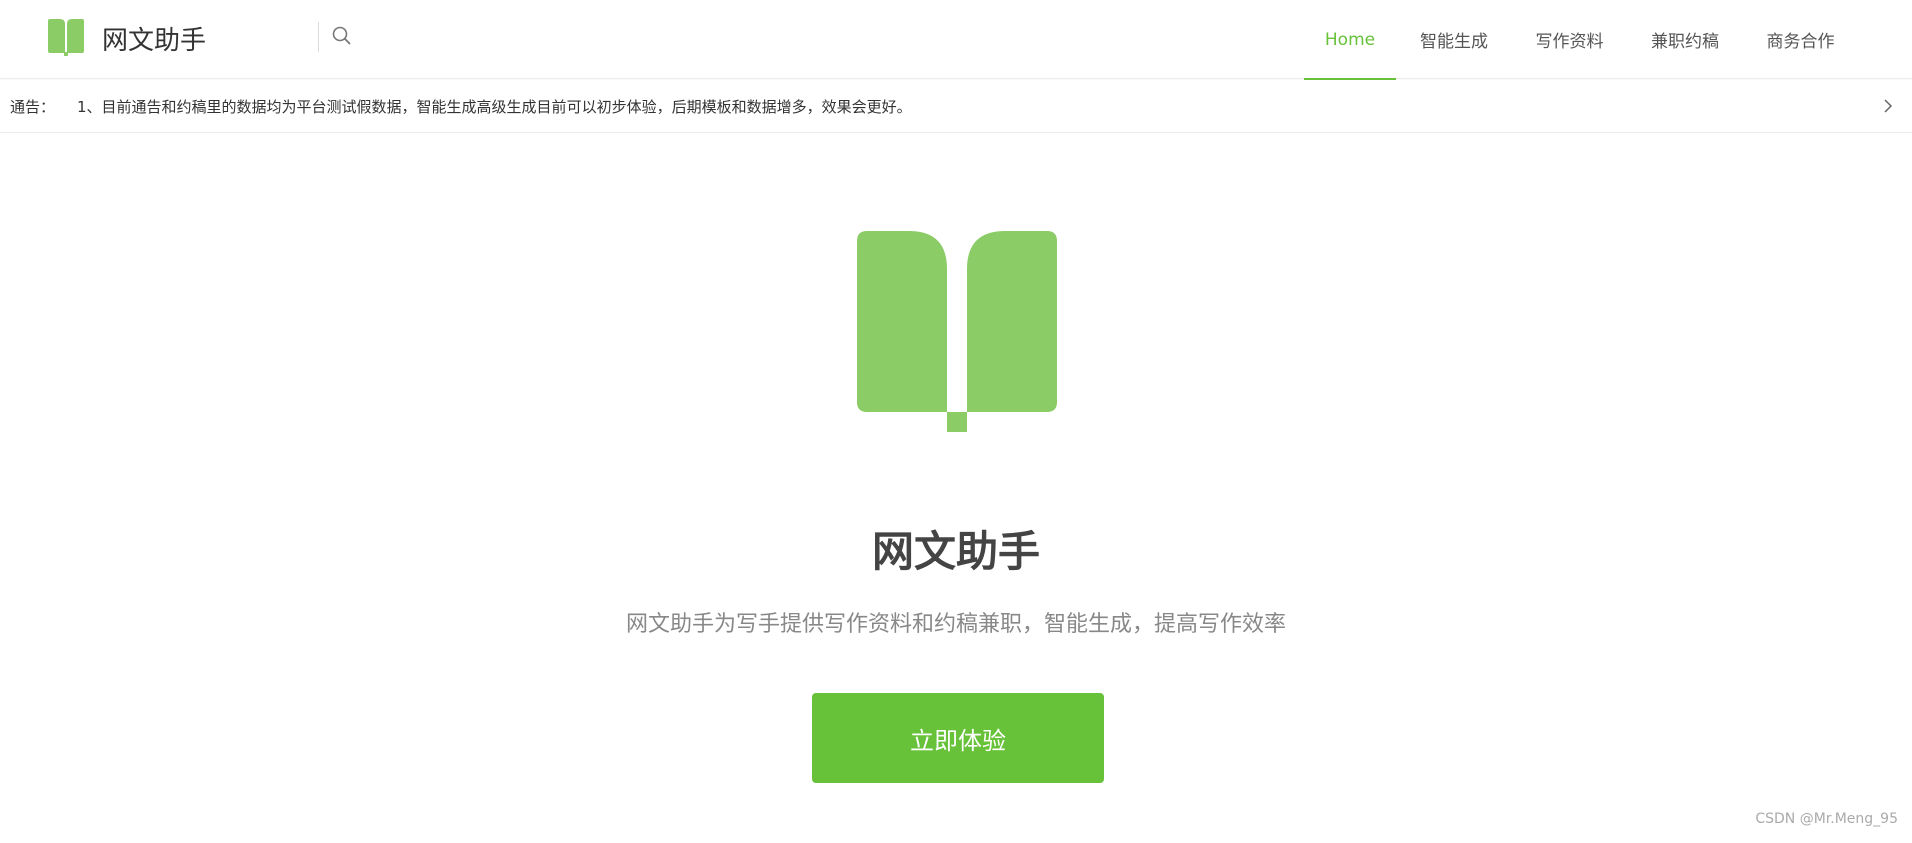 This screenshot has height=843, width=1912. I want to click on try-now-button-label: 立即体验, so click(958, 740).